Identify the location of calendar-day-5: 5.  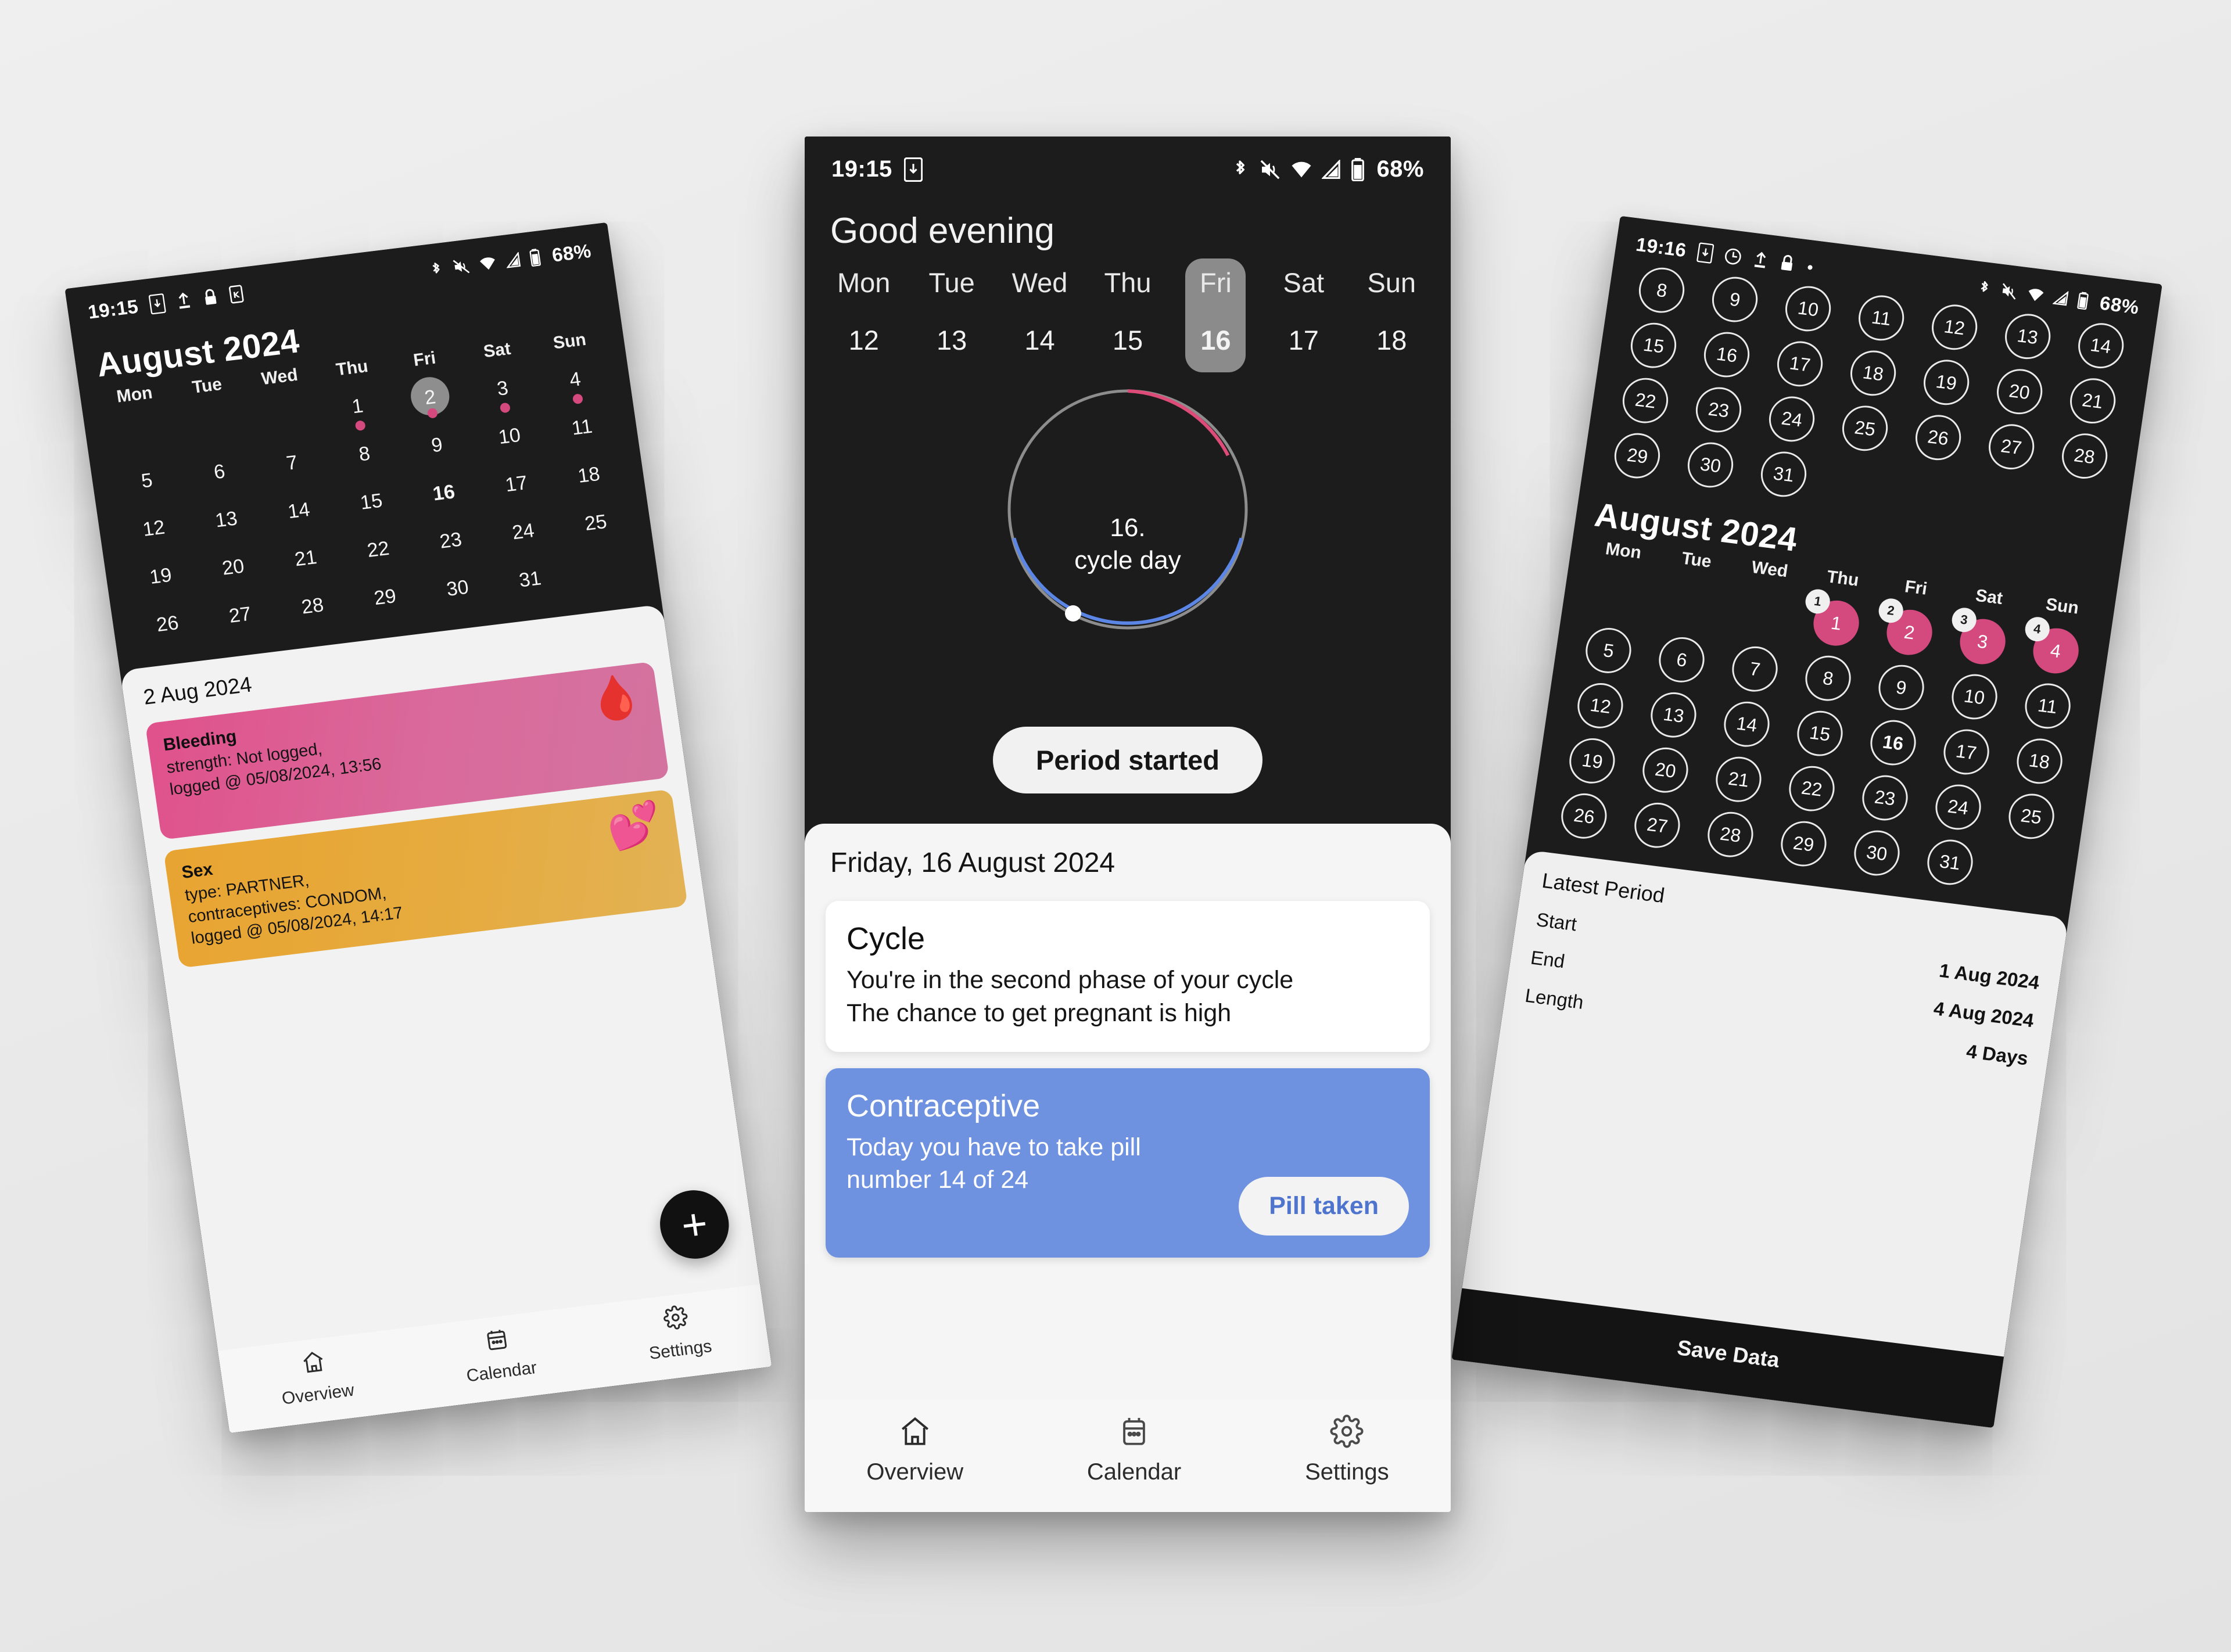
(147, 482).